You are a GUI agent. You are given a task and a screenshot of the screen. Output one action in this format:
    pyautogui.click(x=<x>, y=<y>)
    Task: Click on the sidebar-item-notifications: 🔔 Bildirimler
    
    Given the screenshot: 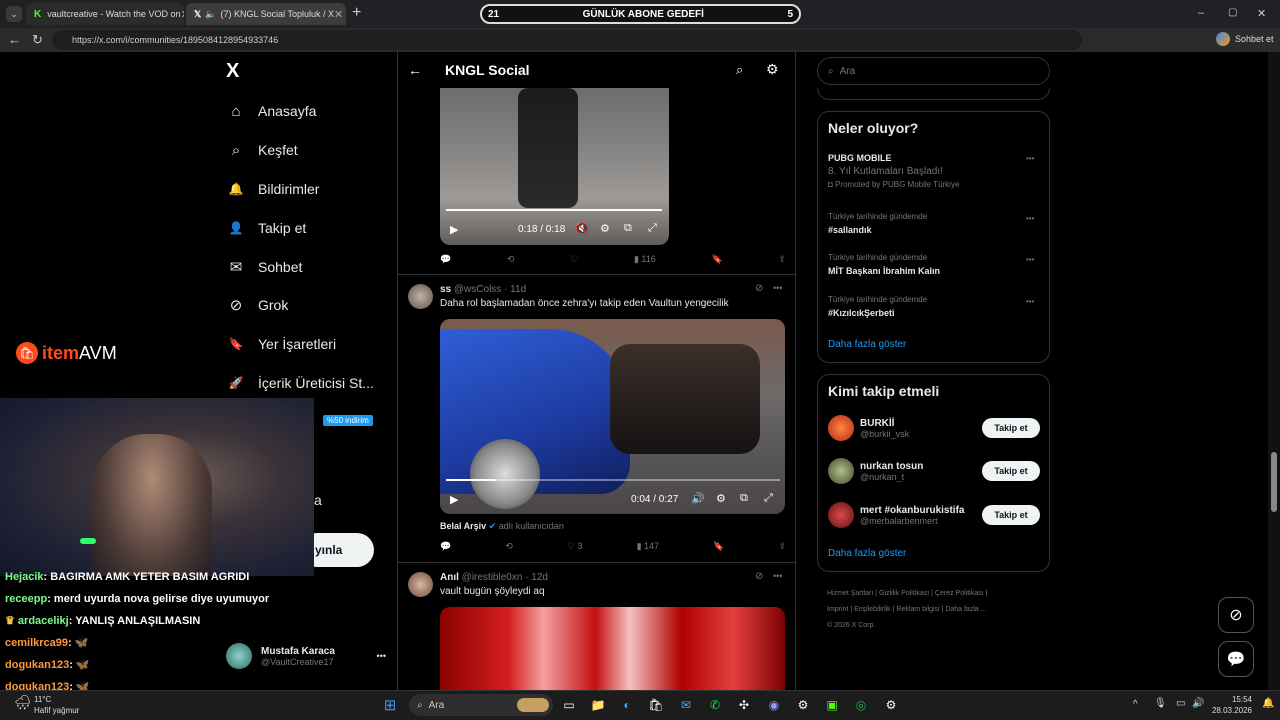 What is the action you would take?
    pyautogui.click(x=273, y=189)
    